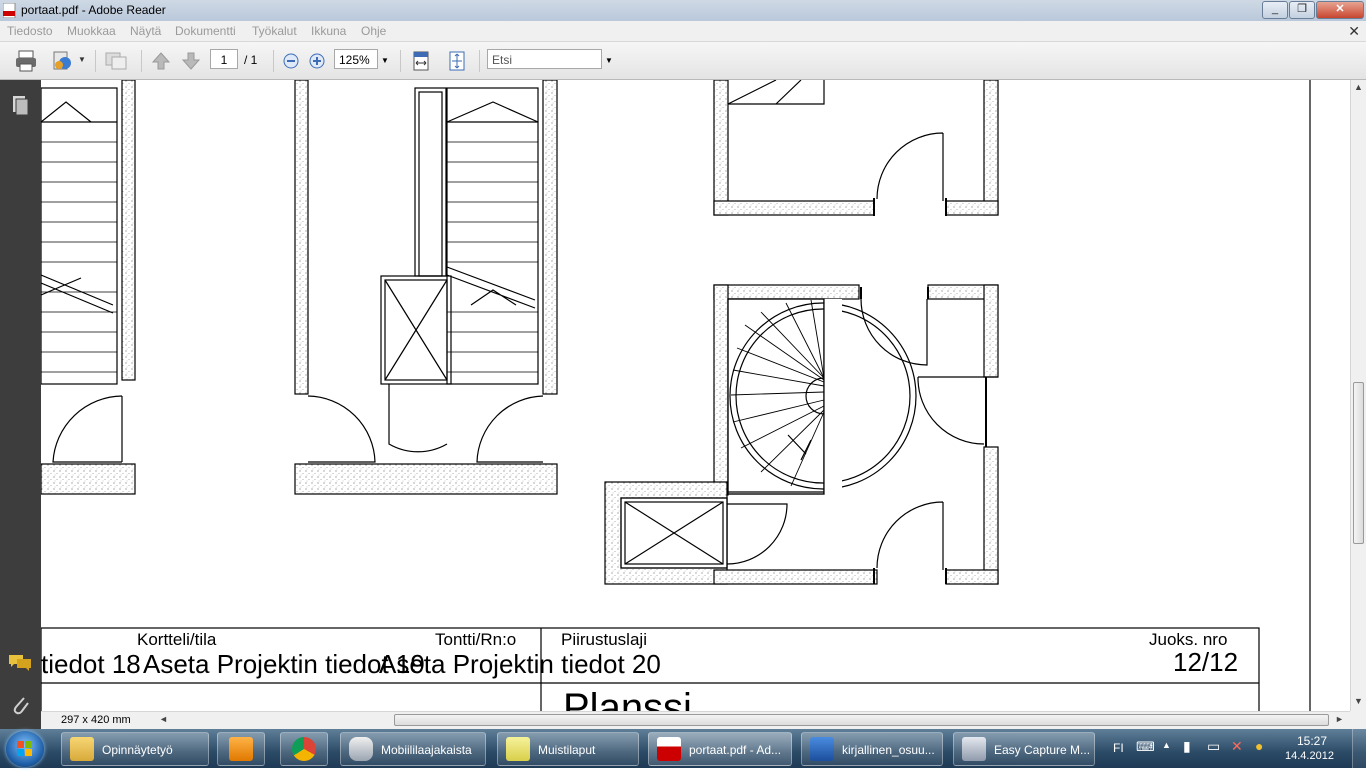  What do you see at coordinates (627, 698) in the screenshot?
I see `plan-title: Planssi` at bounding box center [627, 698].